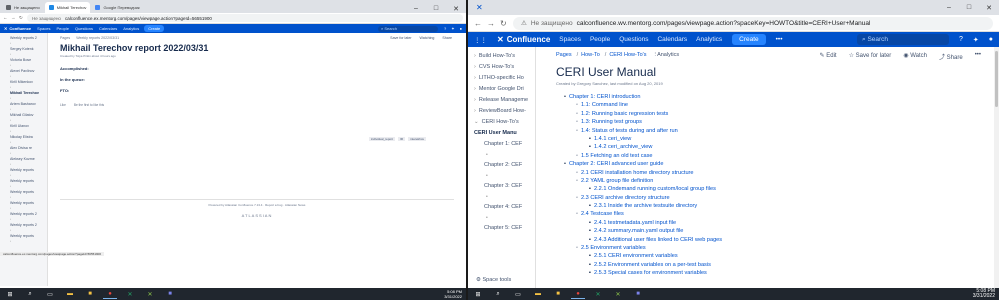 The image size is (999, 300). I want to click on sidebar-item: Alexei Pavlinov •, so click(28, 73).